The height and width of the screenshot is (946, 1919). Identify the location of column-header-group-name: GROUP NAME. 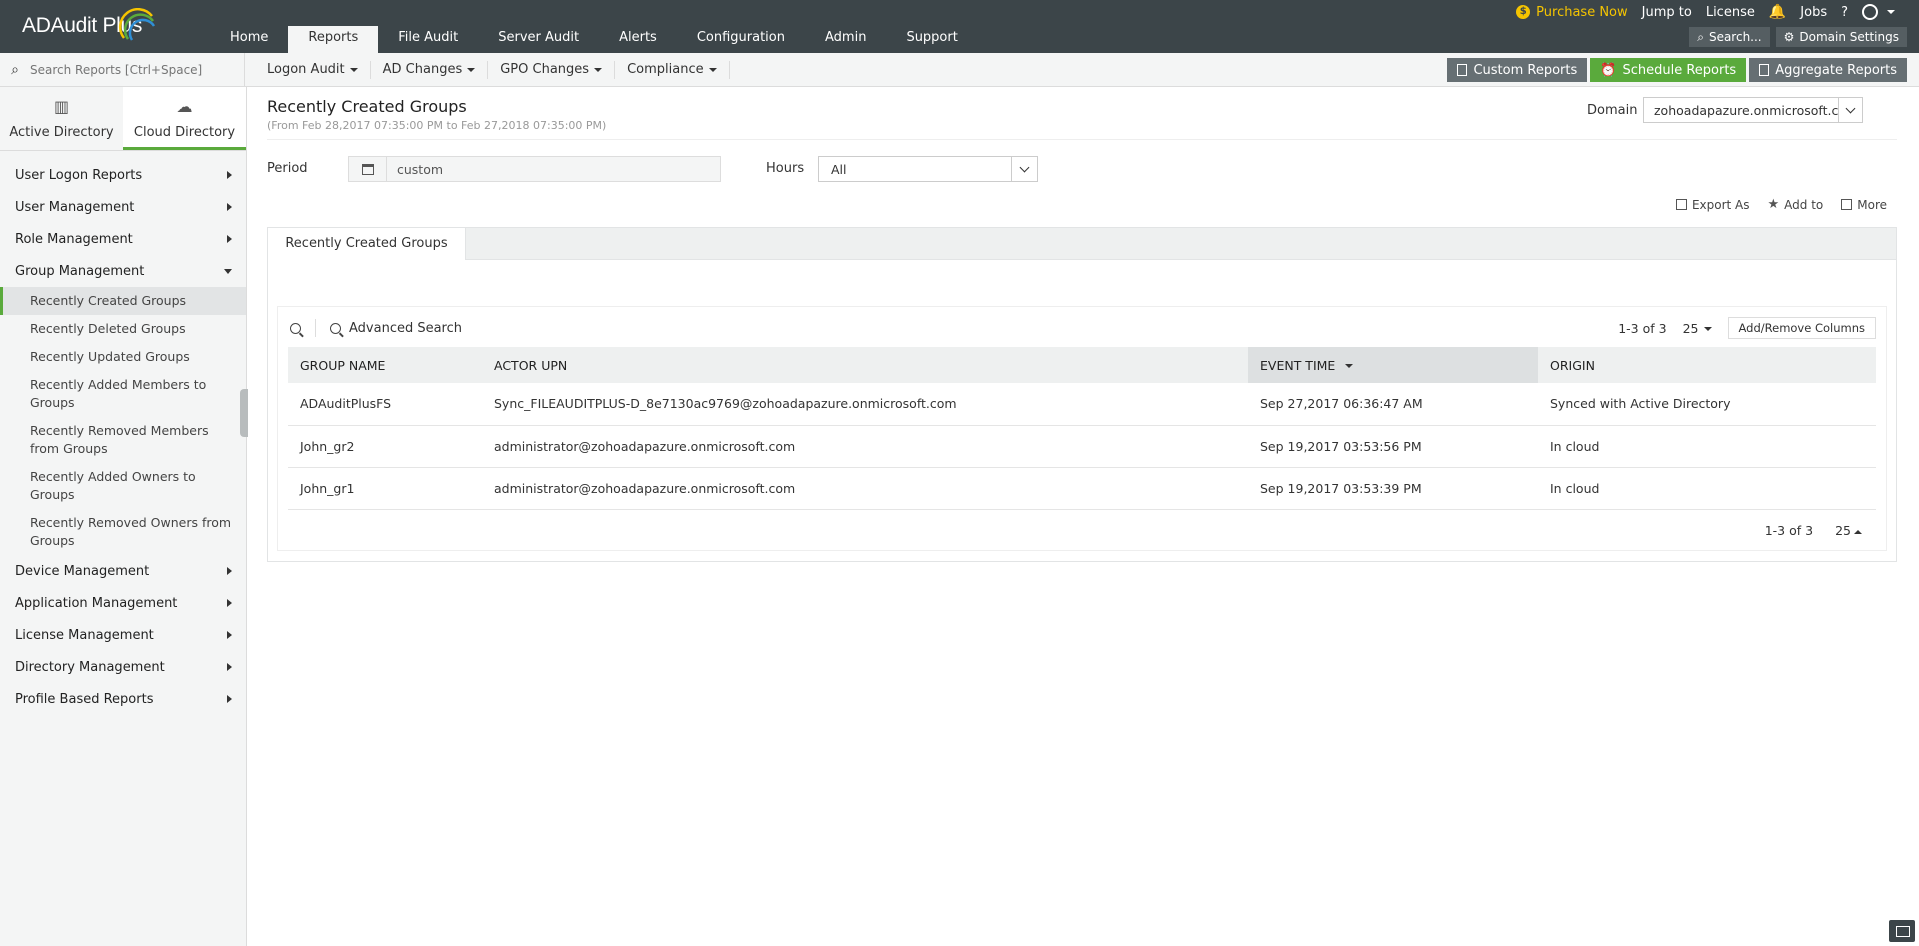
(385, 365).